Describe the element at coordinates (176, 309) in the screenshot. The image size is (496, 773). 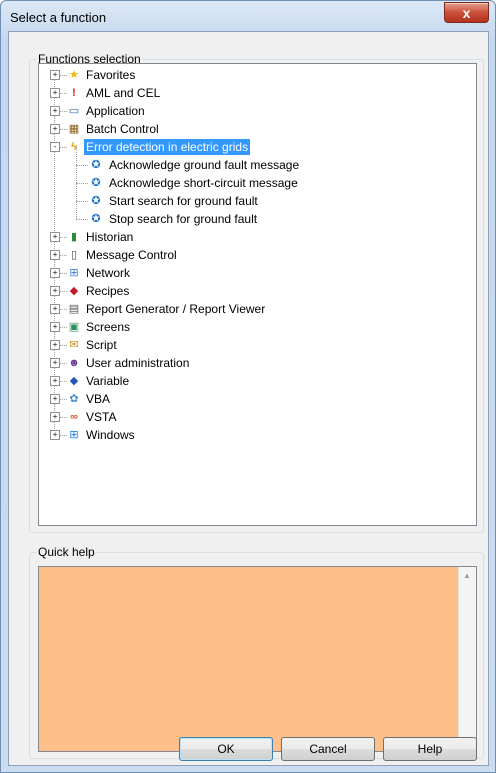
I see `tree-item-label: Report Generator / Report Viewer` at that location.